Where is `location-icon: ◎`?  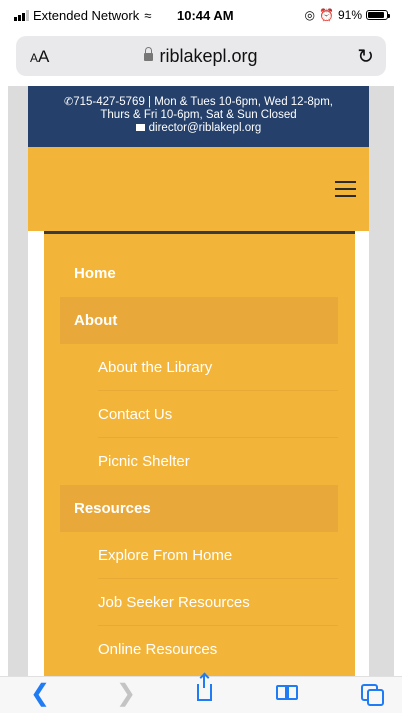
location-icon: ◎ is located at coordinates (310, 15).